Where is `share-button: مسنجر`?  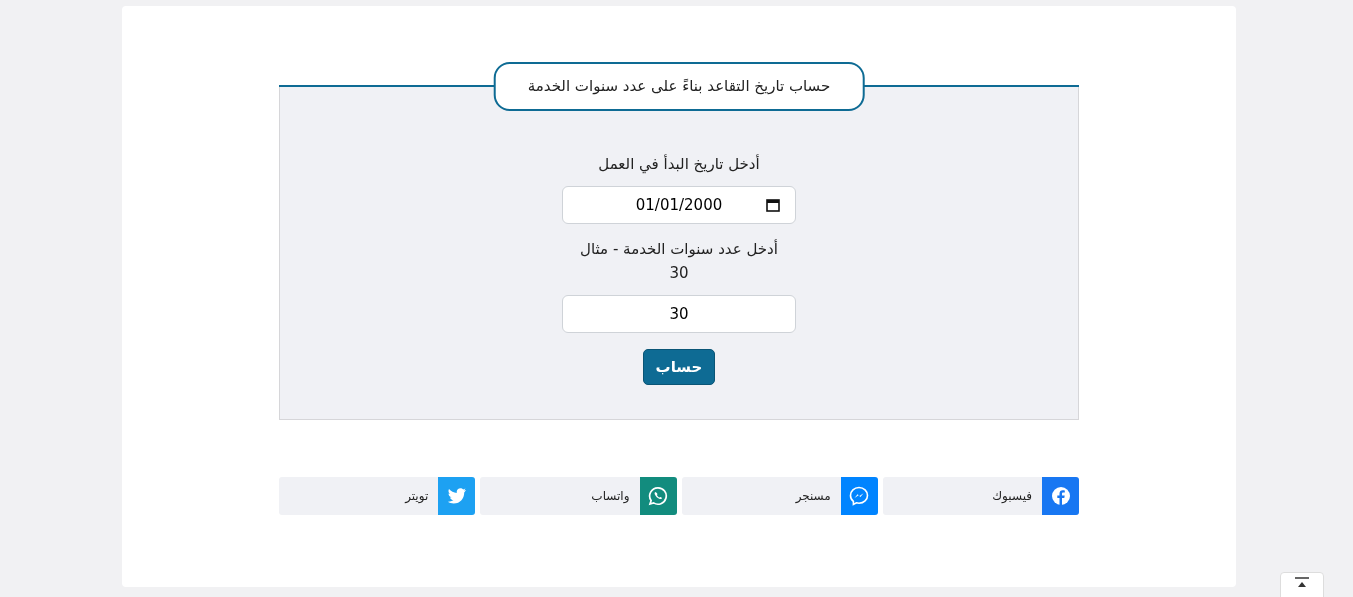
share-button: مسنجر is located at coordinates (779, 496).